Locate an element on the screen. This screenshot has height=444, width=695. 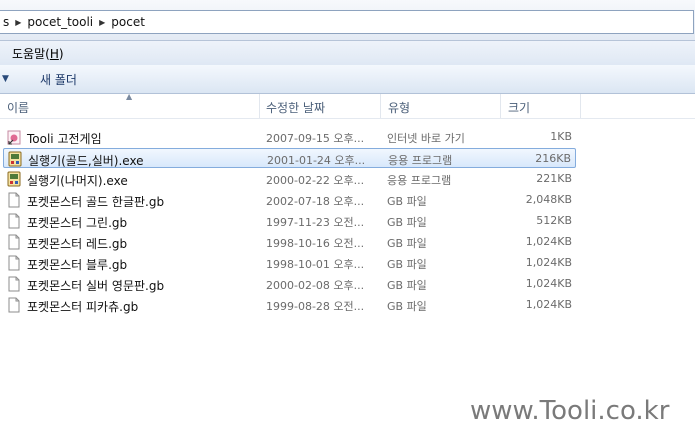
file-name: 포켓몬스터 실버 영문판.gb is located at coordinates (96, 286).